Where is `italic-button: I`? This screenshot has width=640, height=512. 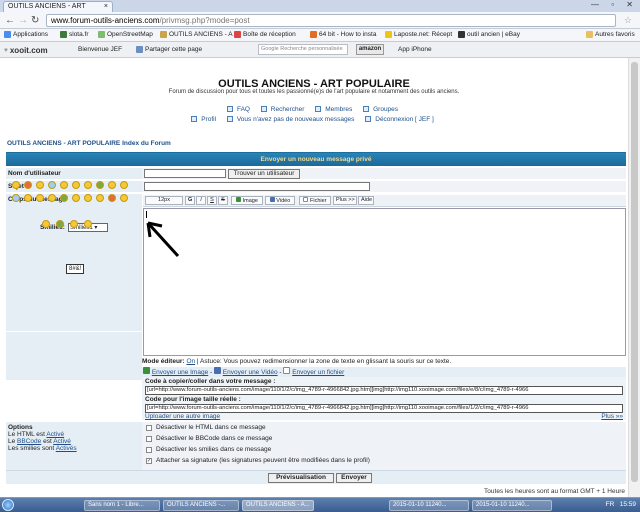
italic-button: I is located at coordinates (201, 200).